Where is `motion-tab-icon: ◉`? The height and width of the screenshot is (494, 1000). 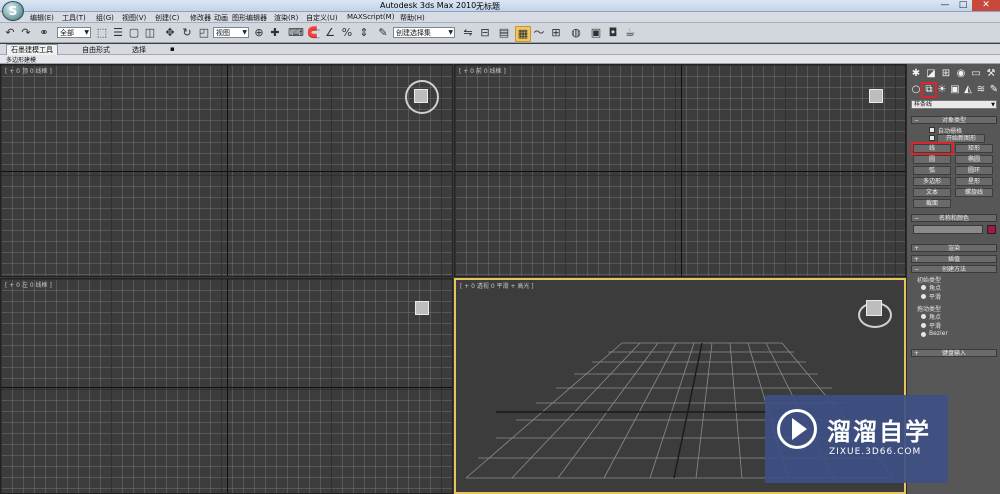
motion-tab-icon: ◉ is located at coordinates (961, 74).